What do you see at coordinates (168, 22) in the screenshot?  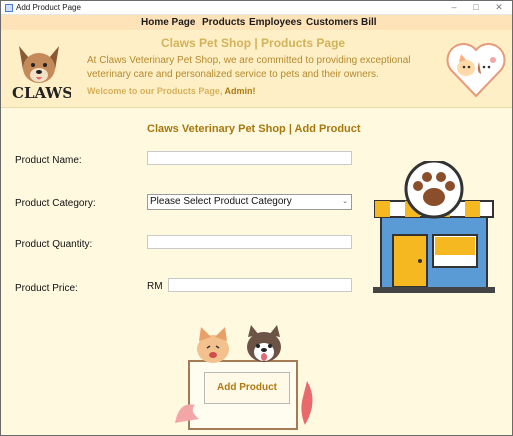 I see `menu-item-home: Home Page` at bounding box center [168, 22].